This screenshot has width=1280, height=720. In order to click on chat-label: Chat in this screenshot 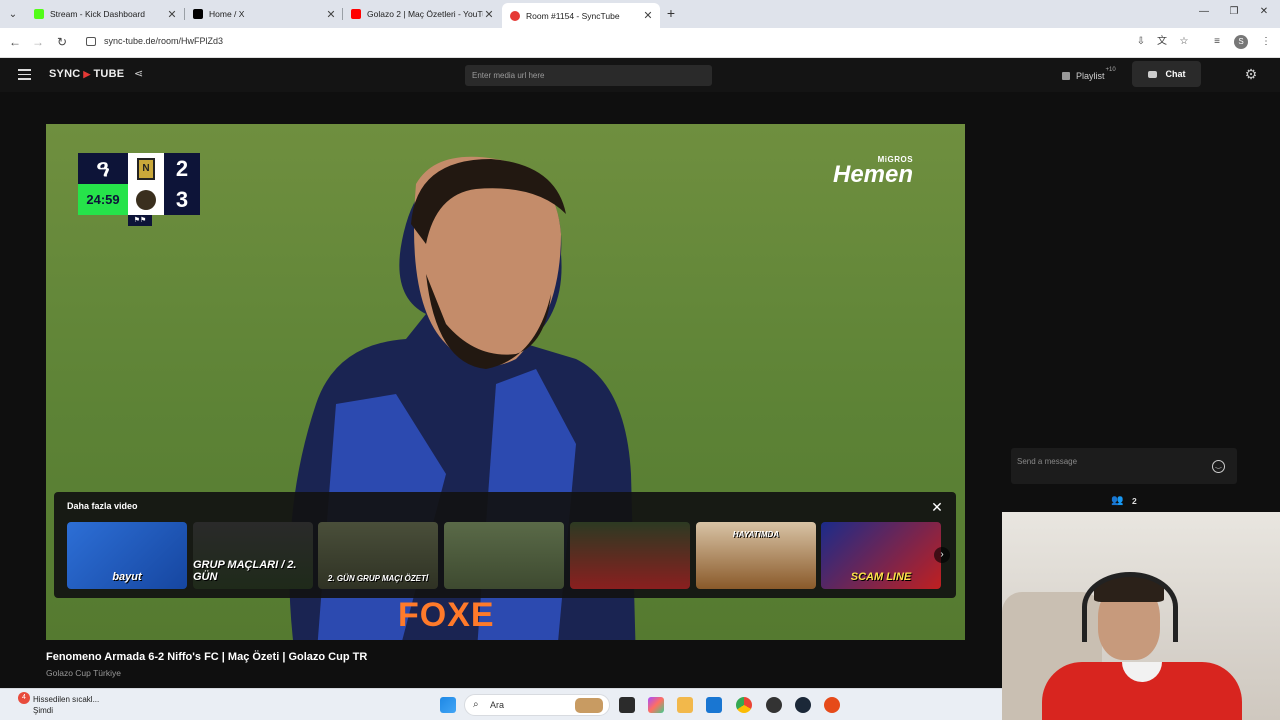, I will do `click(1175, 74)`.